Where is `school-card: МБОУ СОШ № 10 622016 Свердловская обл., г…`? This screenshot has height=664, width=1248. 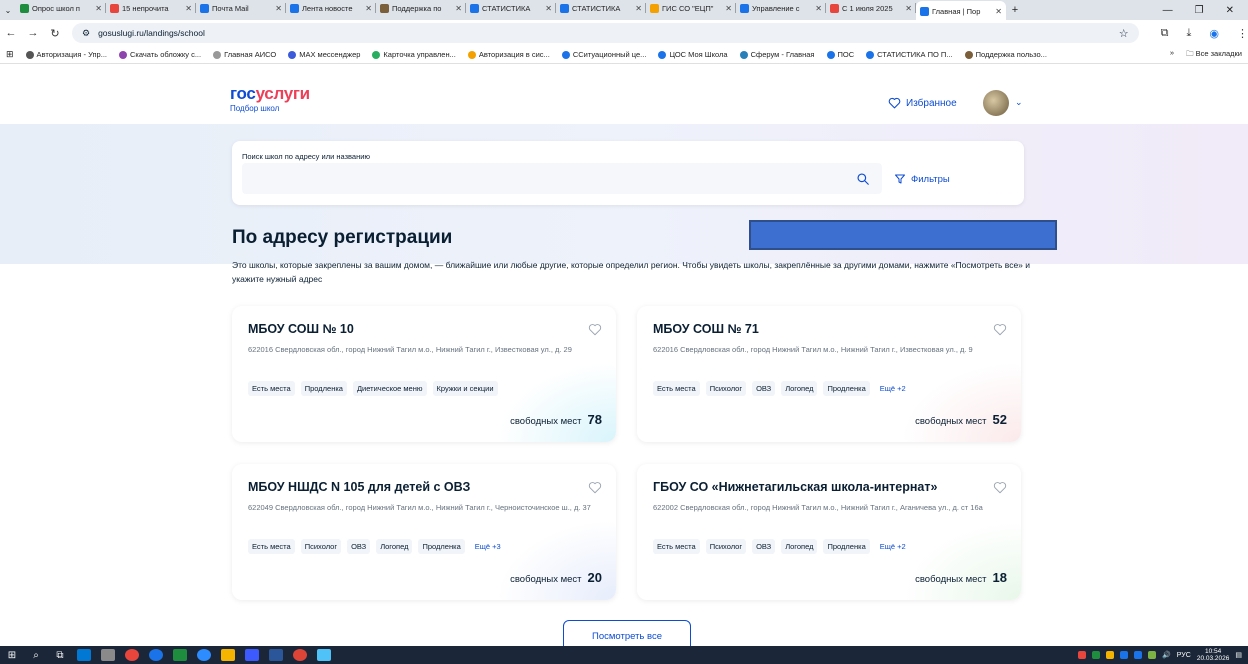
school-card: МБОУ СОШ № 10 622016 Свердловская обл., г… is located at coordinates (424, 374).